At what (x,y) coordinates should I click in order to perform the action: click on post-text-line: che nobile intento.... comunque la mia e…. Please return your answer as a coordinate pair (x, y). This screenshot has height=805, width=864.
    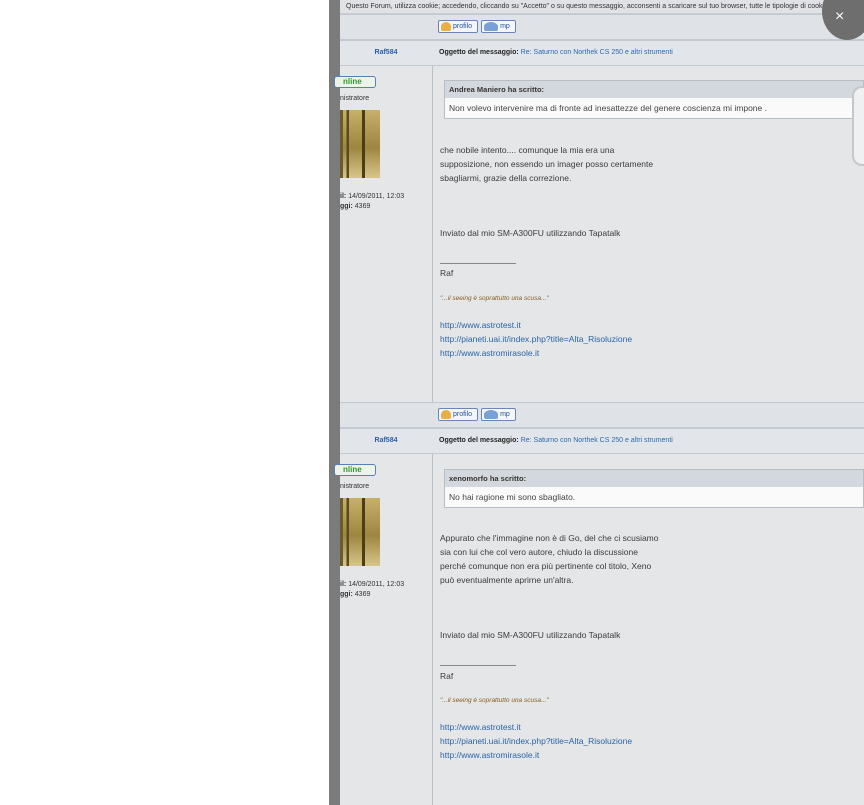
    Looking at the image, I should click on (527, 150).